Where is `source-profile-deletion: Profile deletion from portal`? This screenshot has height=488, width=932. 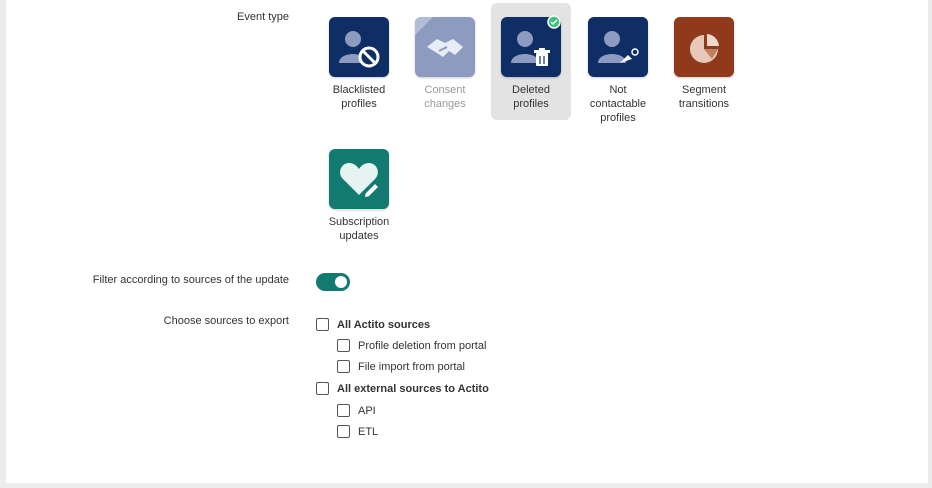 source-profile-deletion: Profile deletion from portal is located at coordinates (411, 345).